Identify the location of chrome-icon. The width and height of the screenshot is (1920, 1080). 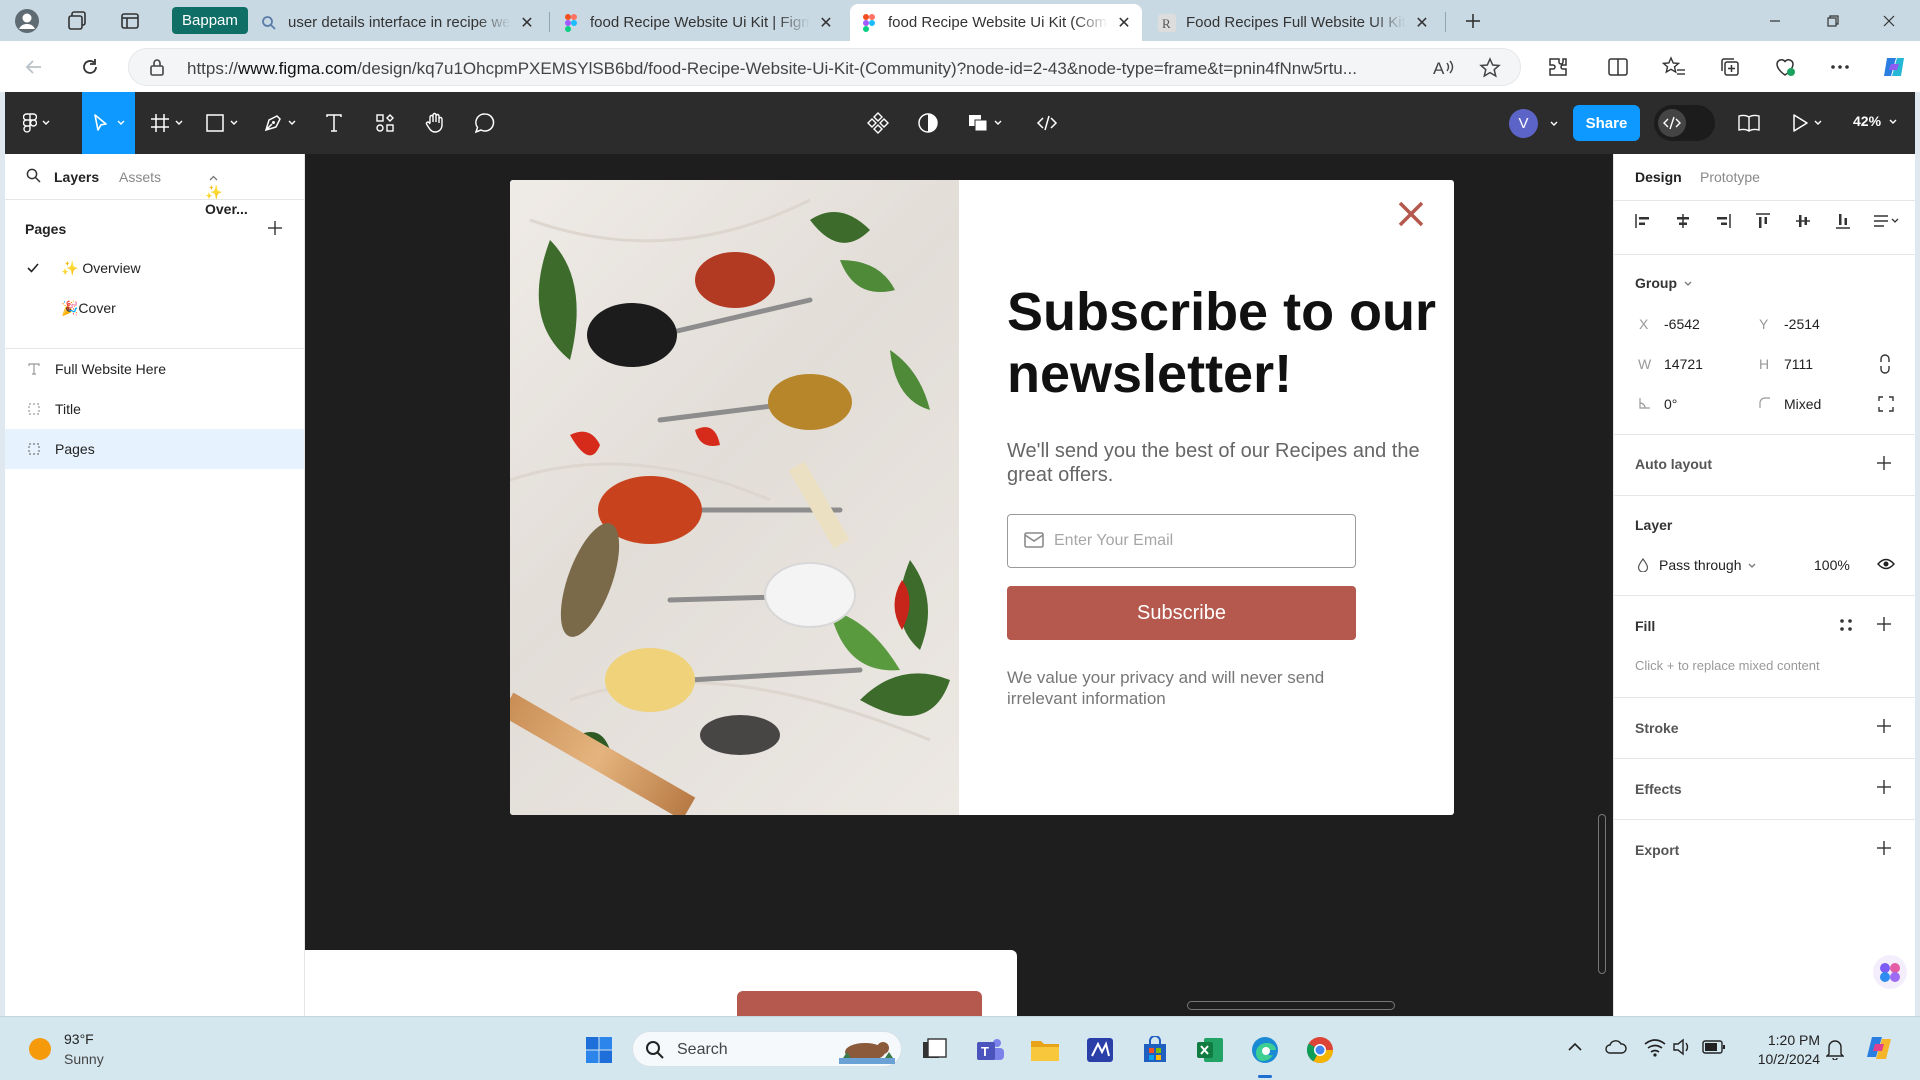
(1320, 1050).